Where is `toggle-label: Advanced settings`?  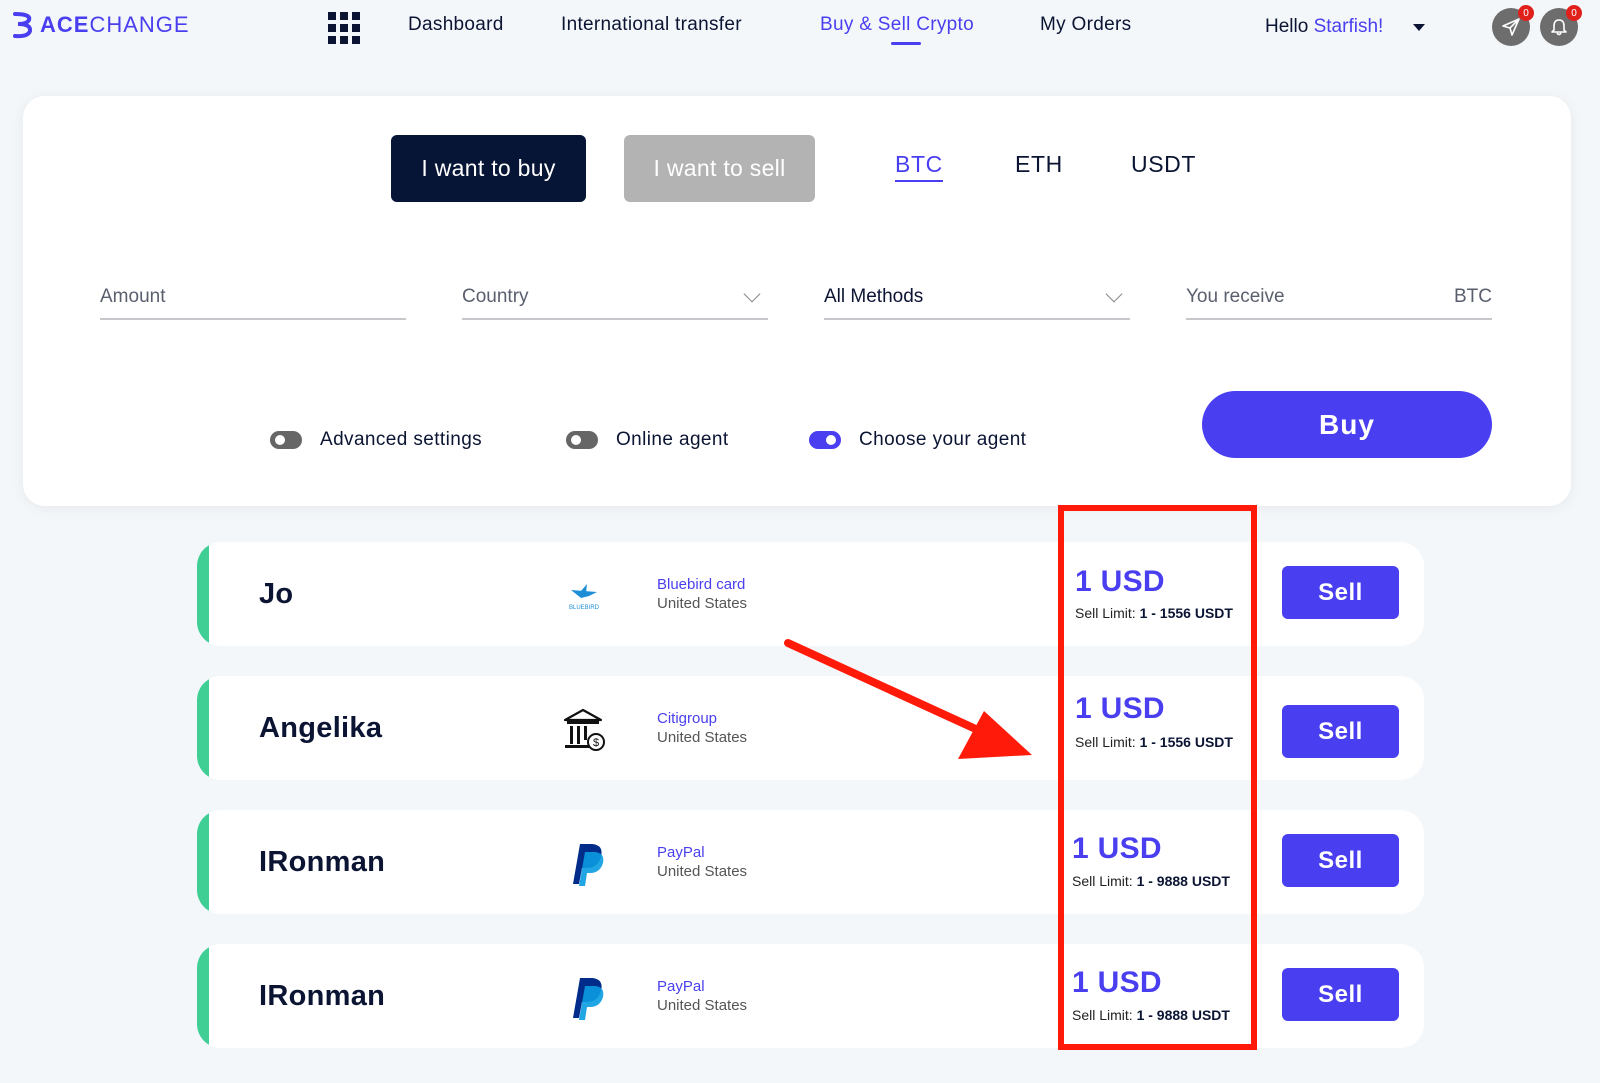 toggle-label: Advanced settings is located at coordinates (401, 439).